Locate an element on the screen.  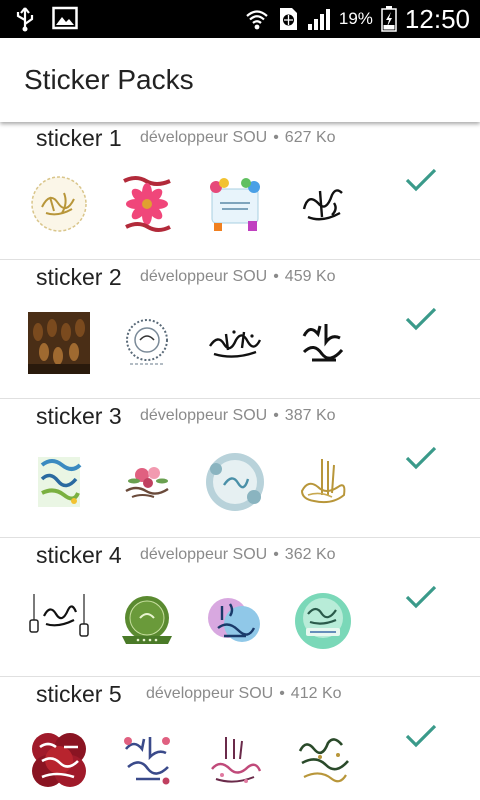
pack-name: sticker 4 is located at coordinates (79, 555).